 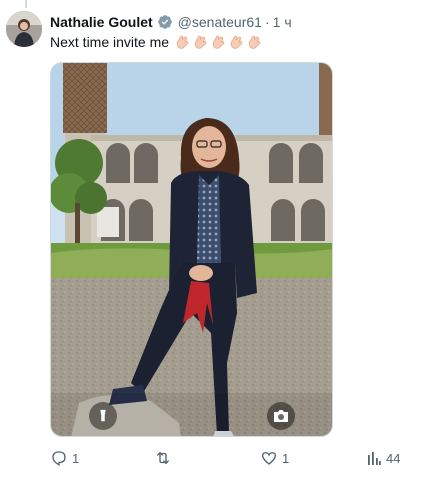 I want to click on tweet-body: Next time invite me, so click(x=110, y=42).